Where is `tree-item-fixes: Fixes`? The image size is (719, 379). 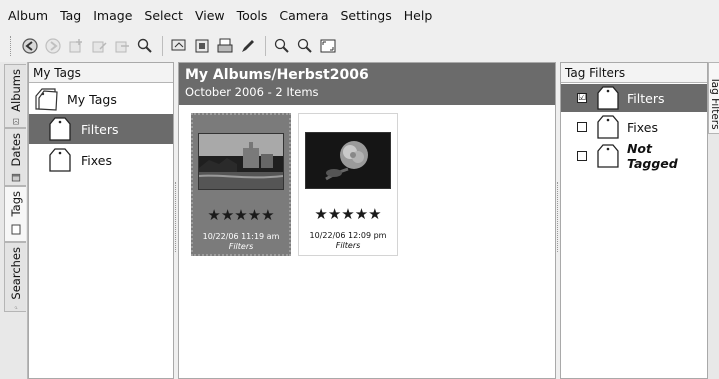 tree-item-fixes: Fixes is located at coordinates (101, 160).